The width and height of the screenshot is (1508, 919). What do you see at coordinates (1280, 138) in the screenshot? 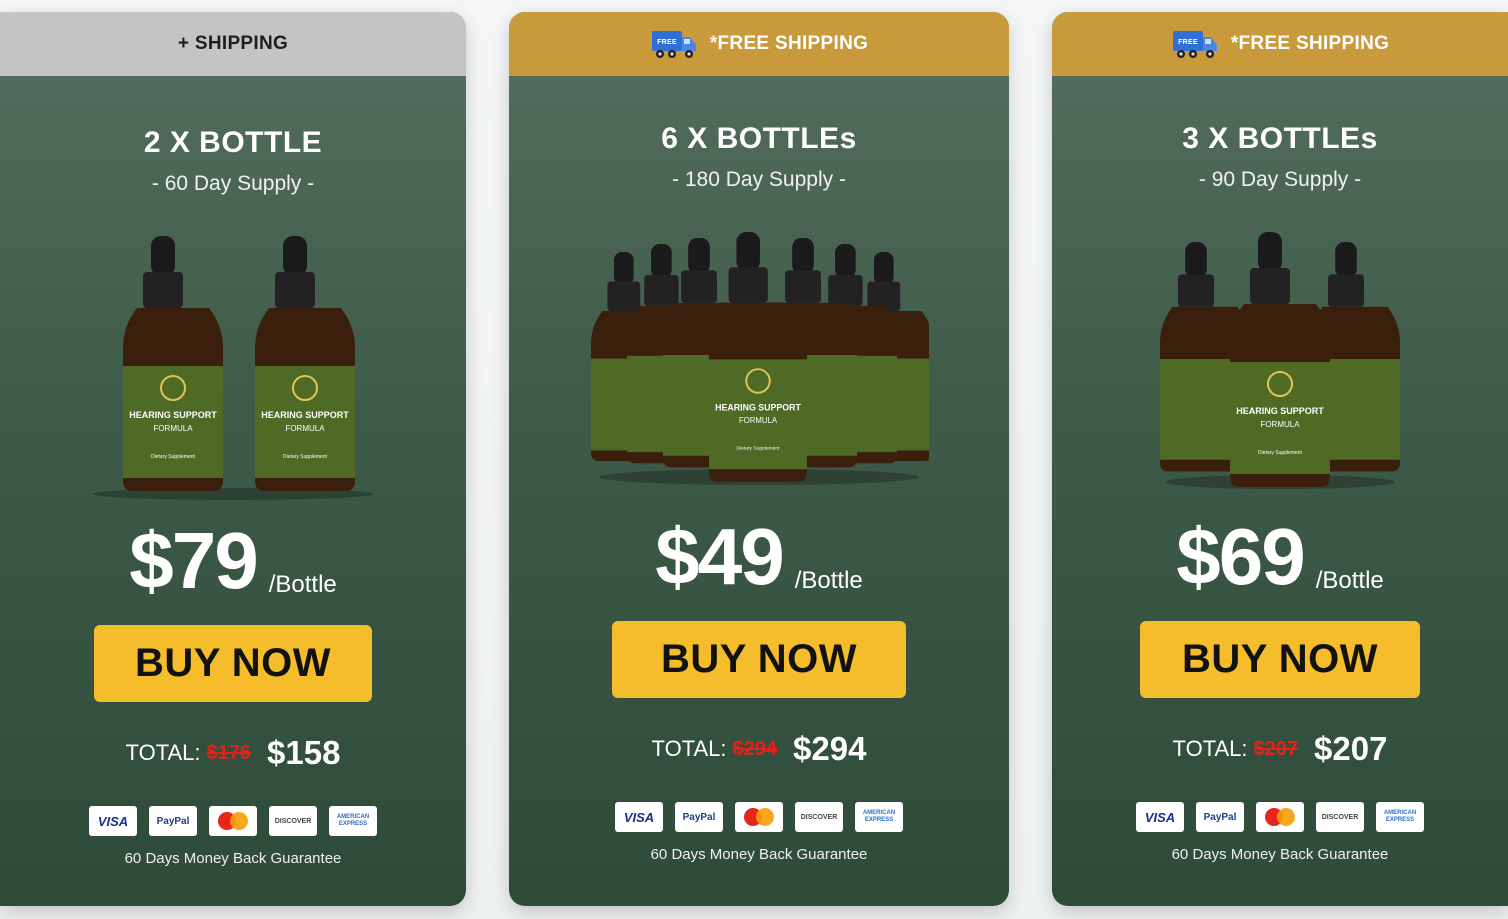
I see `offer-title: 3 X BOTTLEs` at bounding box center [1280, 138].